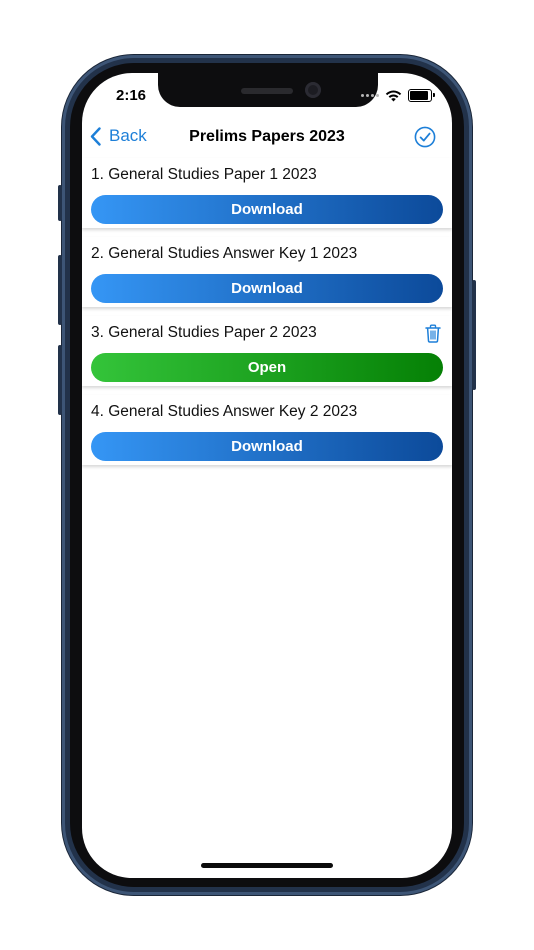  I want to click on notch, so click(268, 90).